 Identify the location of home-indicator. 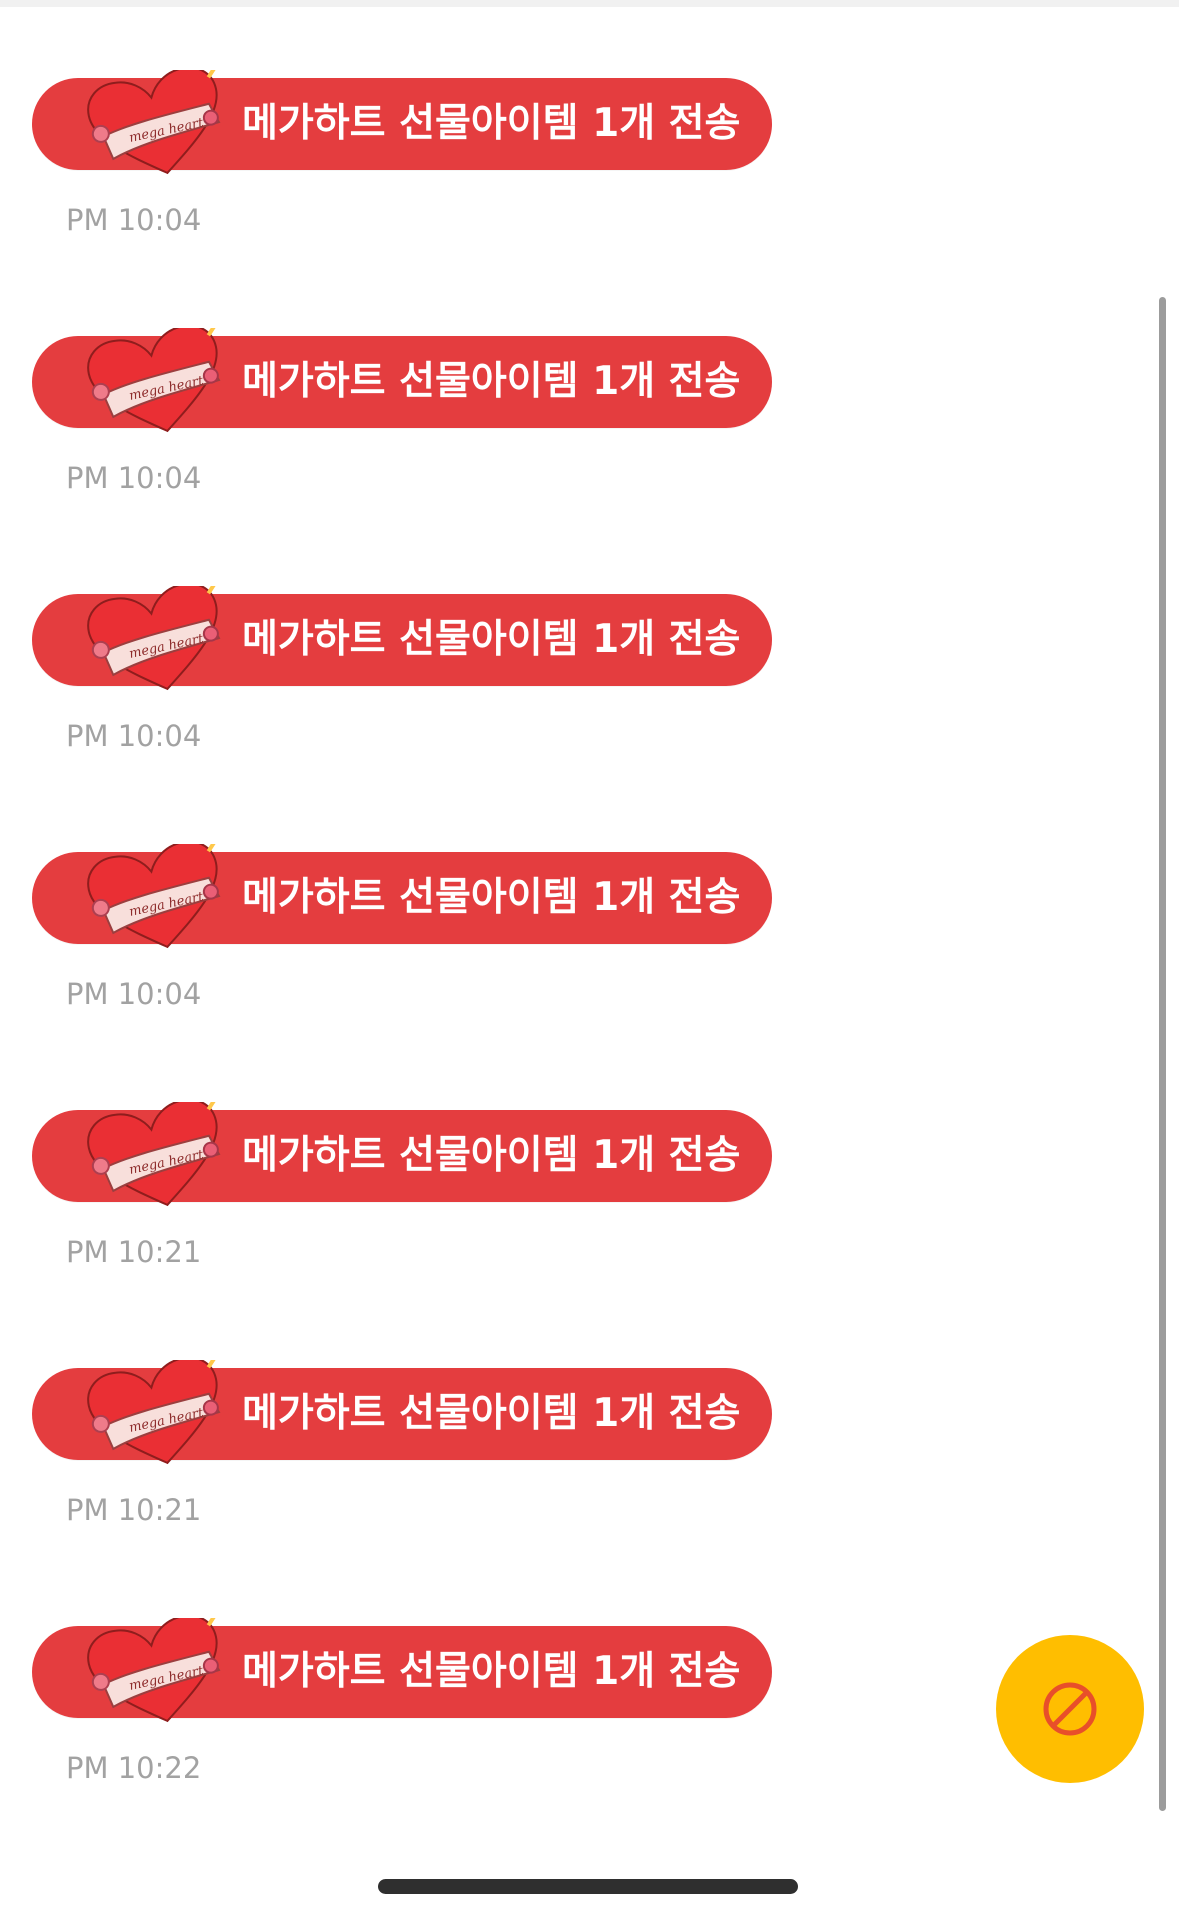
(588, 1886).